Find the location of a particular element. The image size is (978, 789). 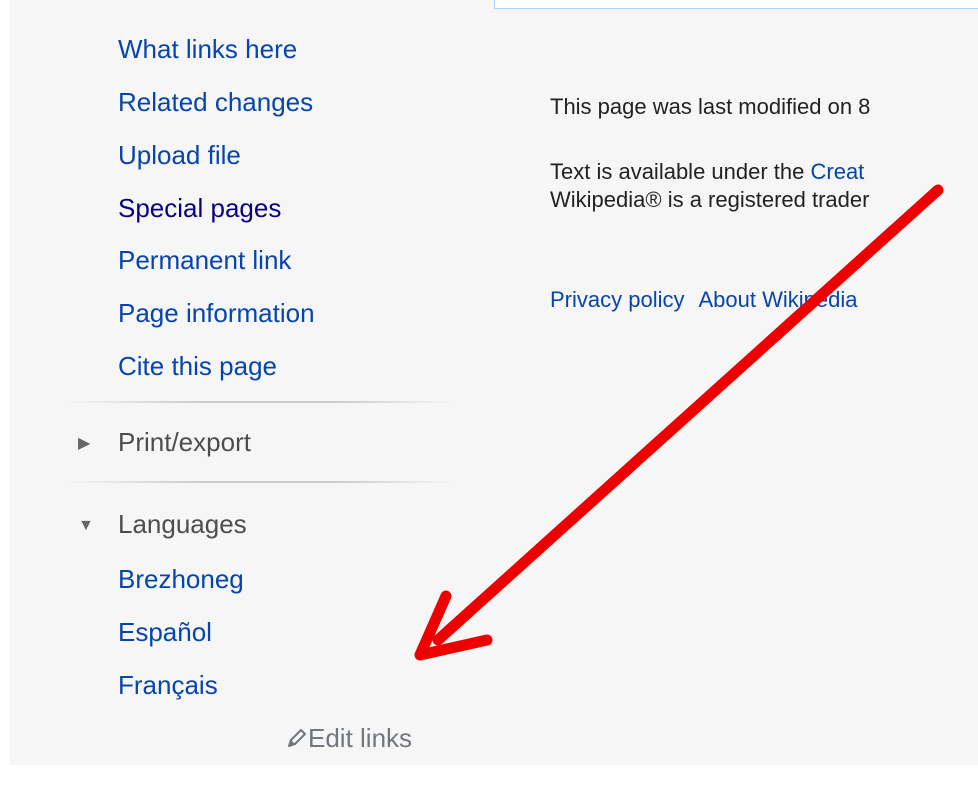

edit-links-label: Edit links is located at coordinates (360, 738).